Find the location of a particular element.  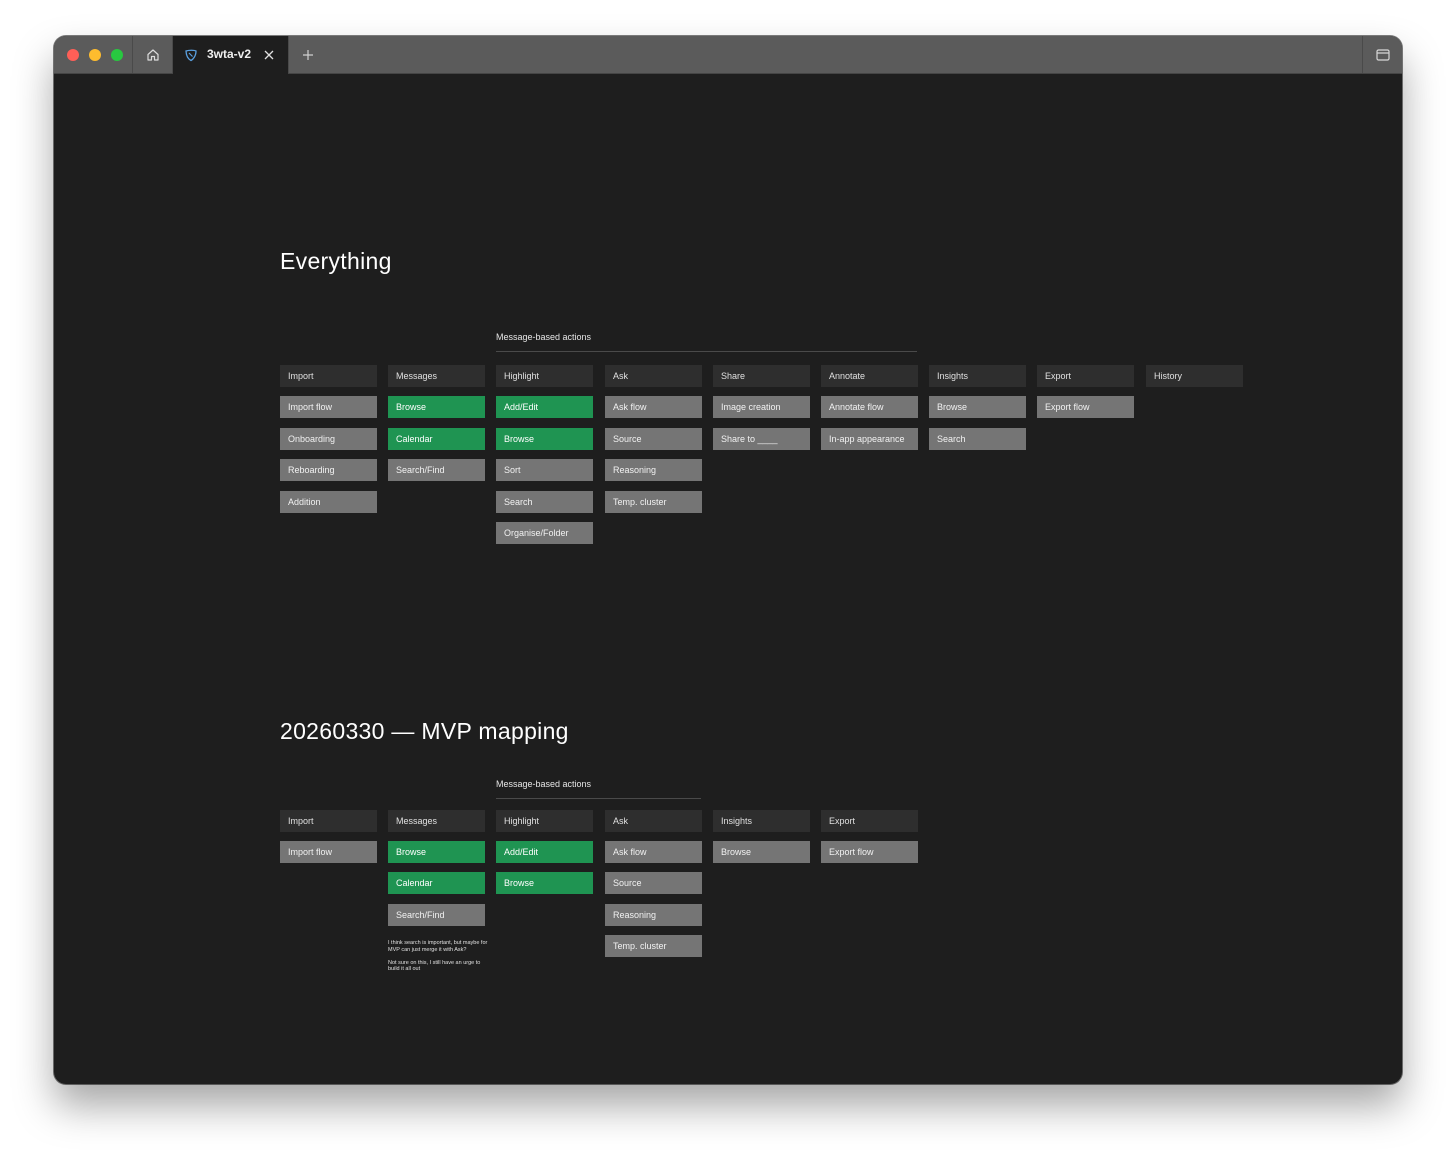

card-addition: Addition is located at coordinates (328, 502).